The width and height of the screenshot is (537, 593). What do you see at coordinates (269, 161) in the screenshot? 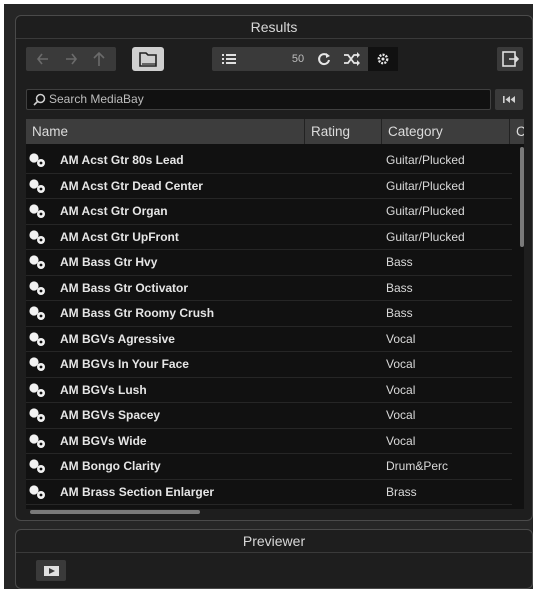
I see `table-row: AM Acst Gtr 80s Lead Guitar/Plucked` at bounding box center [269, 161].